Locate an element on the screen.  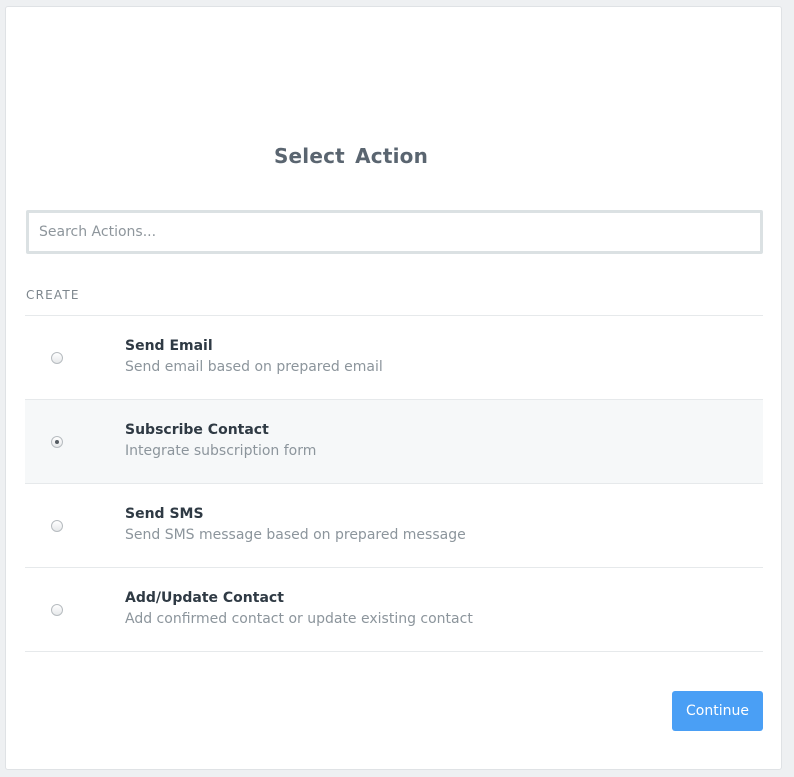
action-description: Integrate subscription form is located at coordinates (221, 451).